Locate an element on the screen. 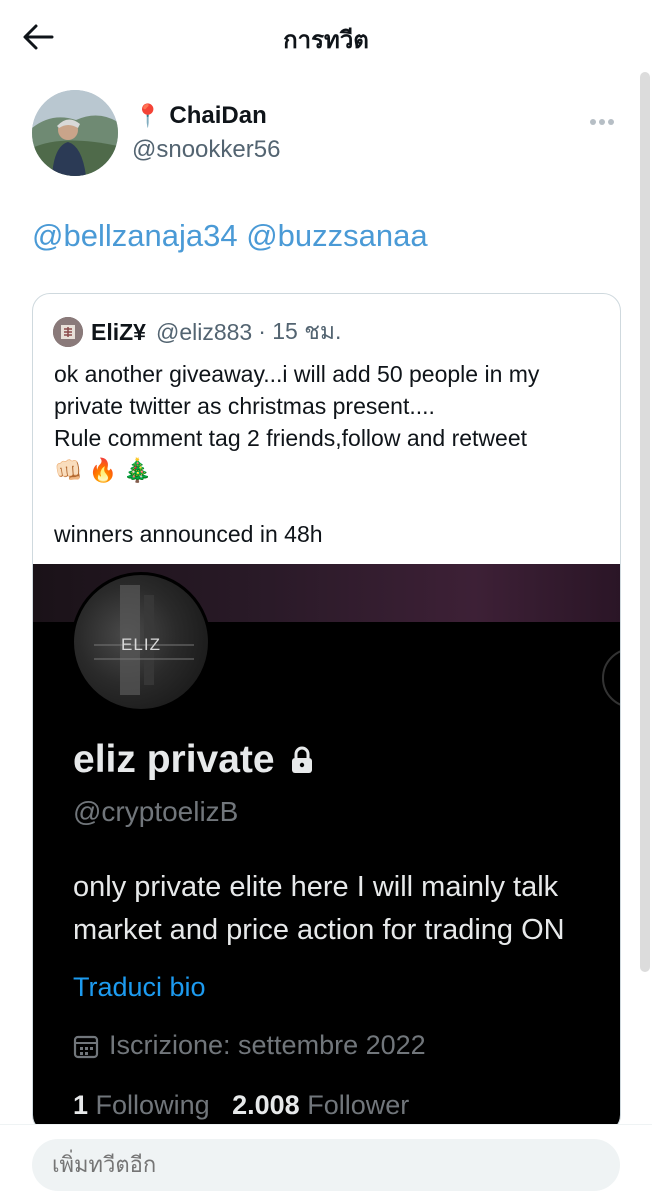  profile-name: eliz private is located at coordinates (194, 760).